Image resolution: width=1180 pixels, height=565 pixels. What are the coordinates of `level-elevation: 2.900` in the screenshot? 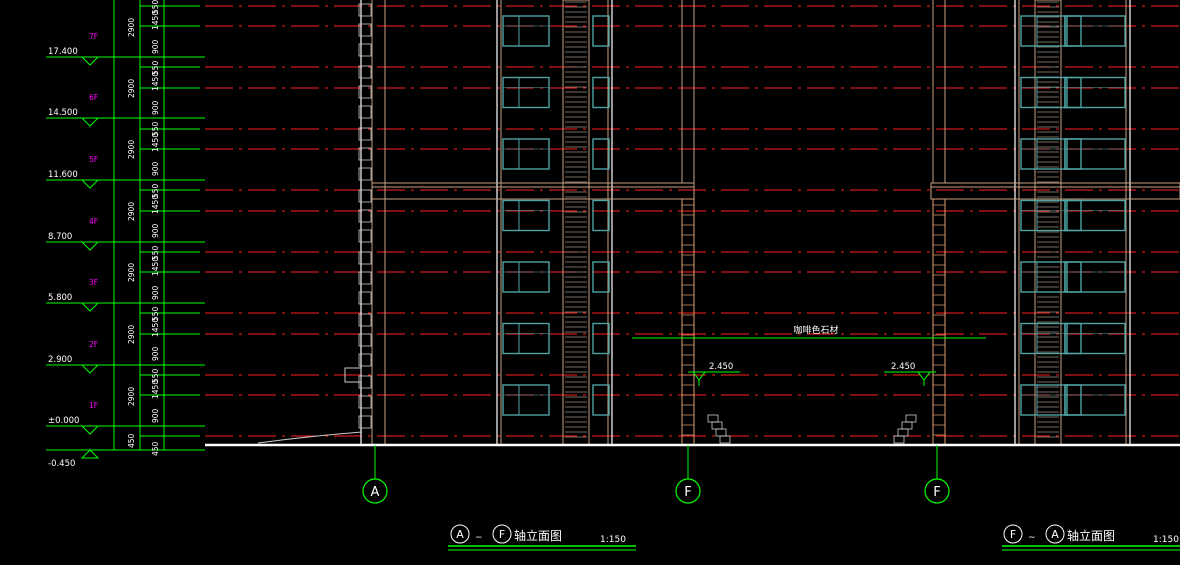 It's located at (60, 360).